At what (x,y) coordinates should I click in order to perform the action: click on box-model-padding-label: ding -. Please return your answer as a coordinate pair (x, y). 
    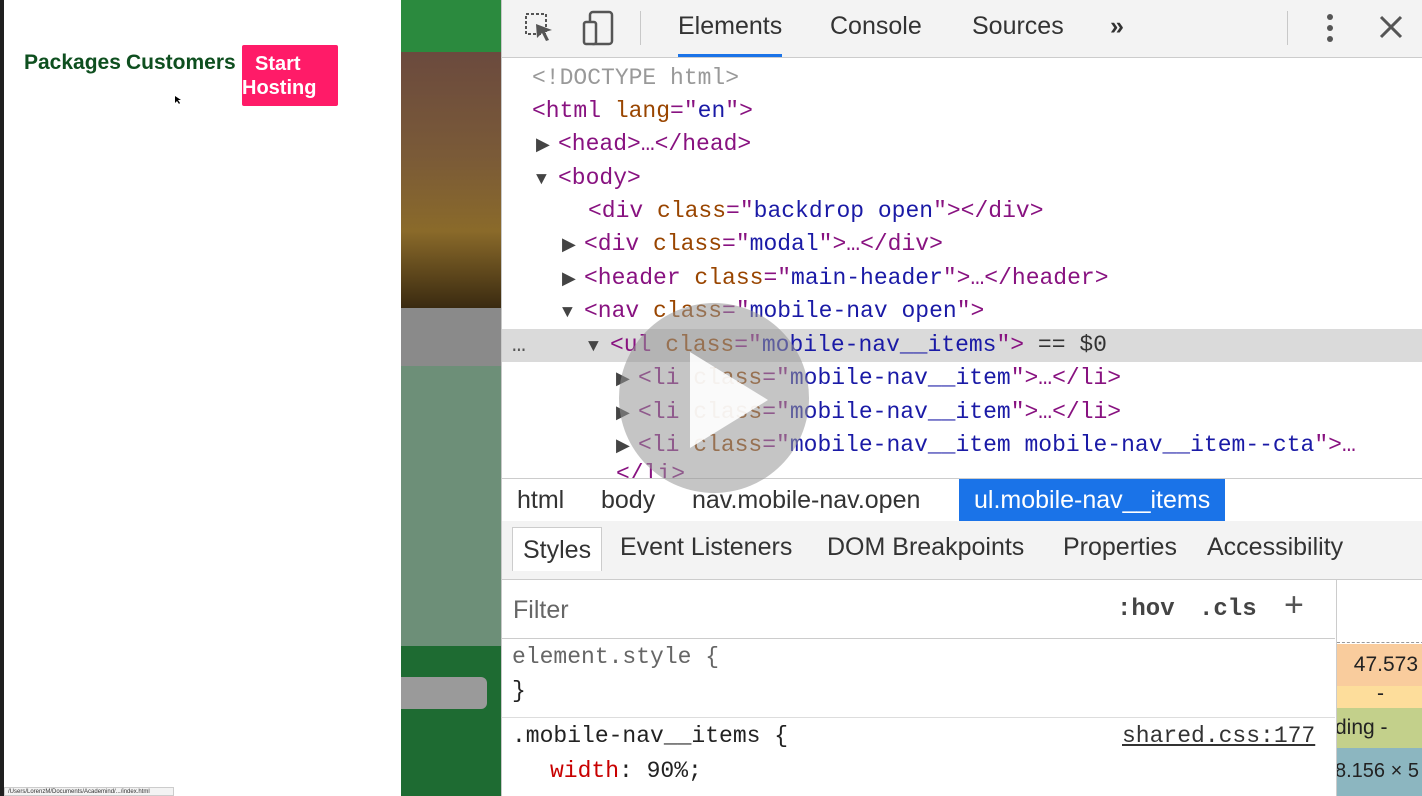
    Looking at the image, I should click on (1362, 727).